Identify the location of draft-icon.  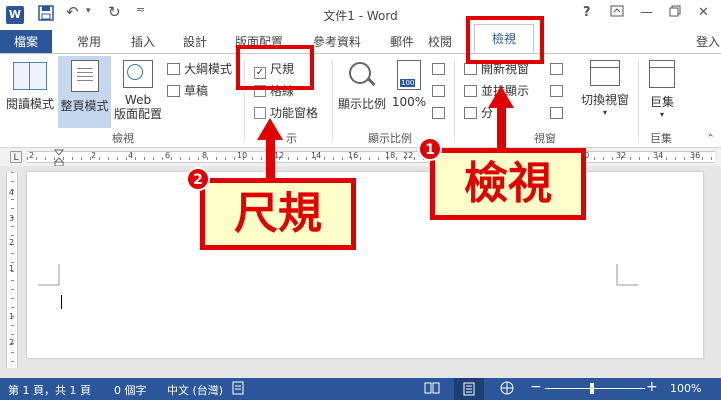
(173, 91).